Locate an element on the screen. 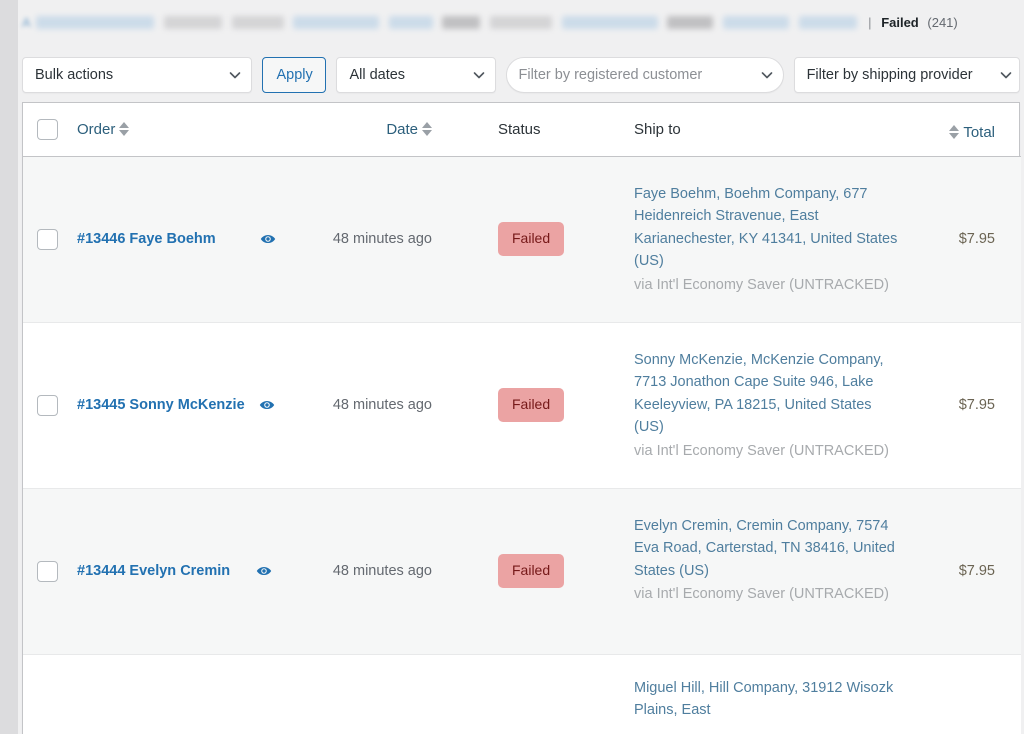  status-link-failed: Failed is located at coordinates (900, 22).